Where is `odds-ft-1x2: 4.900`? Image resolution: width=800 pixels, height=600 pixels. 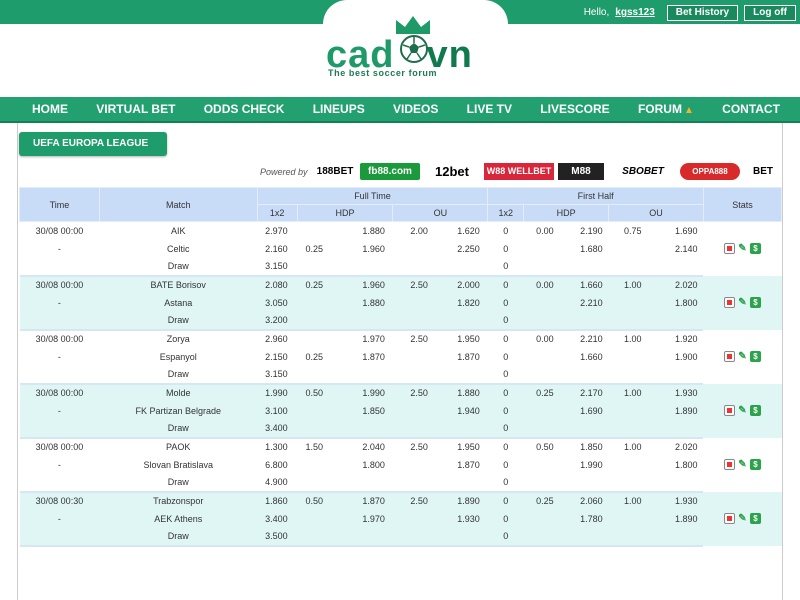 odds-ft-1x2: 4.900 is located at coordinates (277, 483).